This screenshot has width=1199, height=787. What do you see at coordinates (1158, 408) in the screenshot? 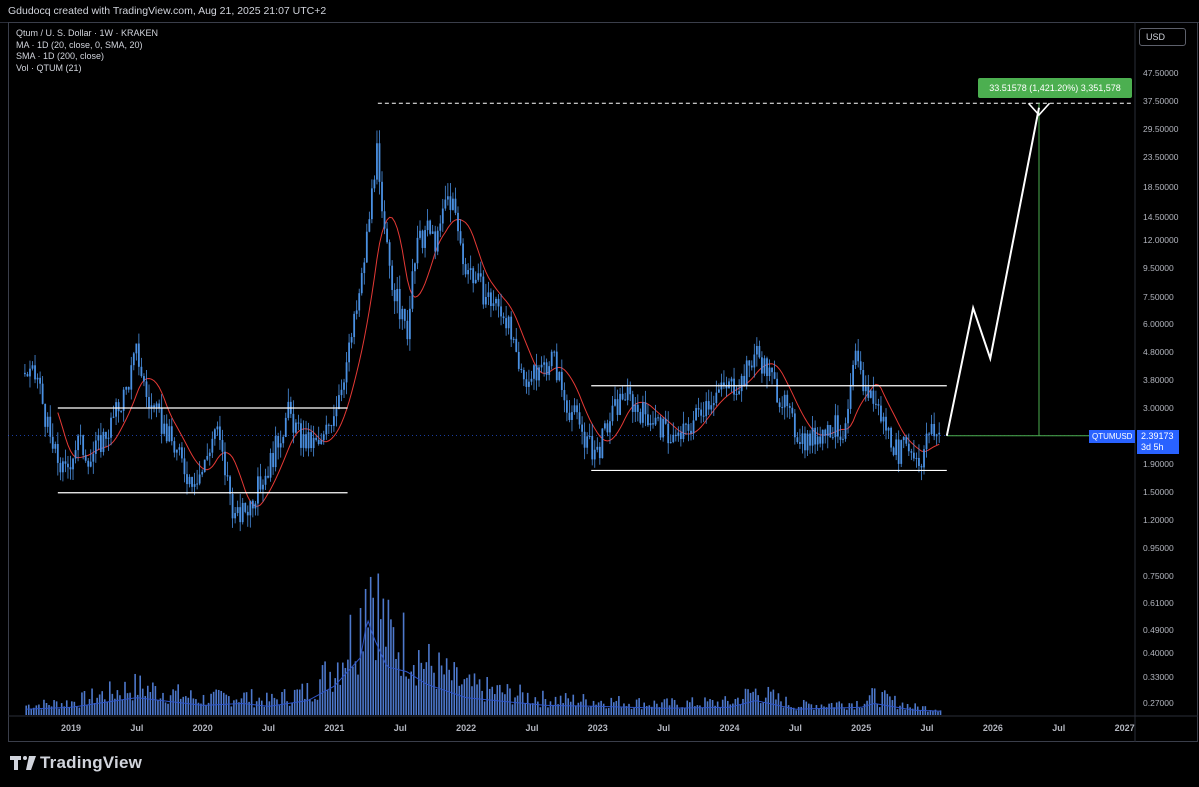
I see `y-tick-label: 3.00000` at bounding box center [1158, 408].